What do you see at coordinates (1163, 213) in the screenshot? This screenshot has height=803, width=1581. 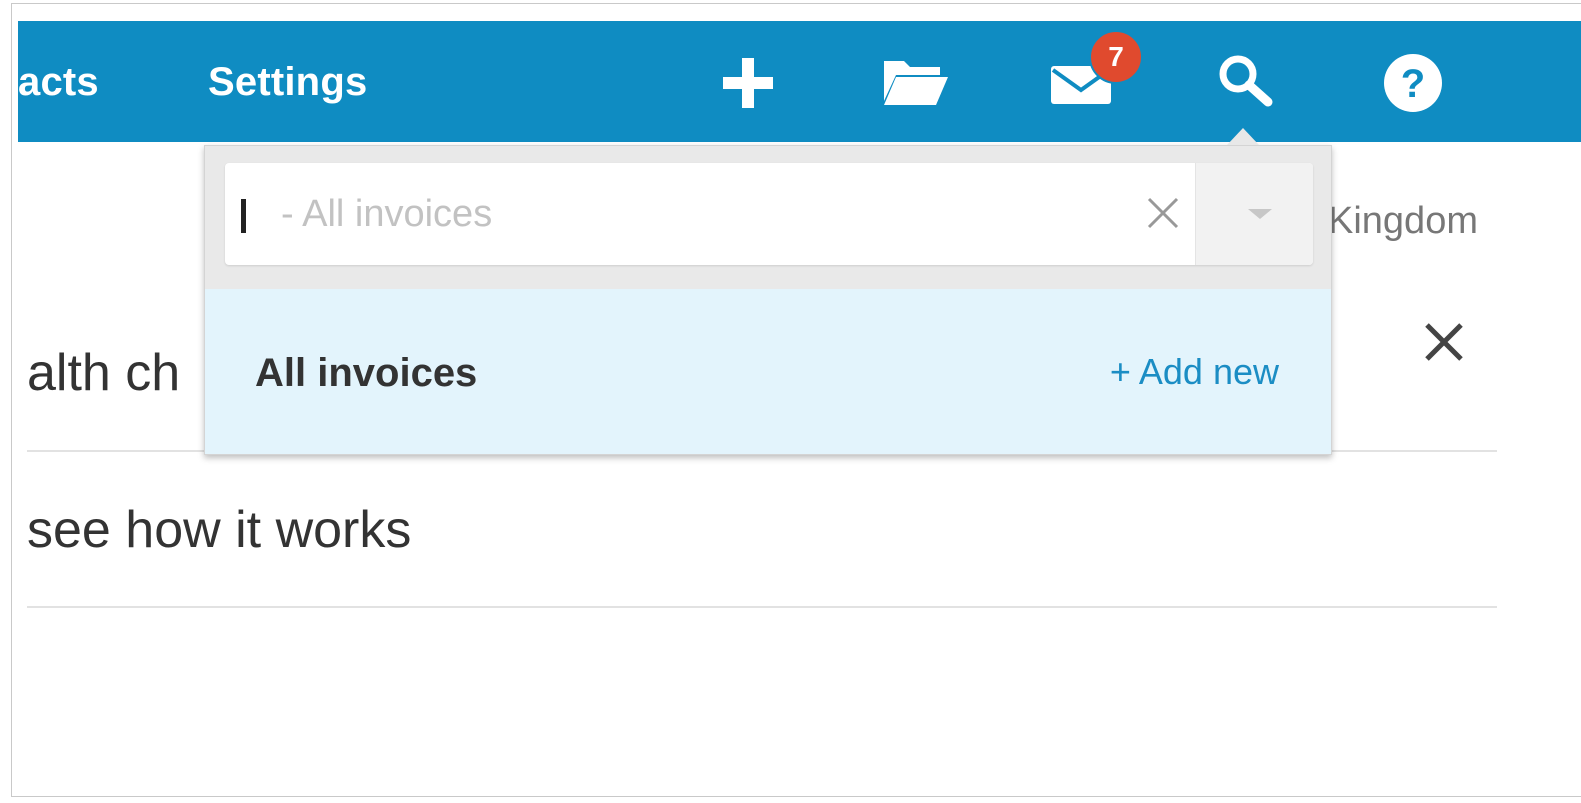 I see `clear-icon` at bounding box center [1163, 213].